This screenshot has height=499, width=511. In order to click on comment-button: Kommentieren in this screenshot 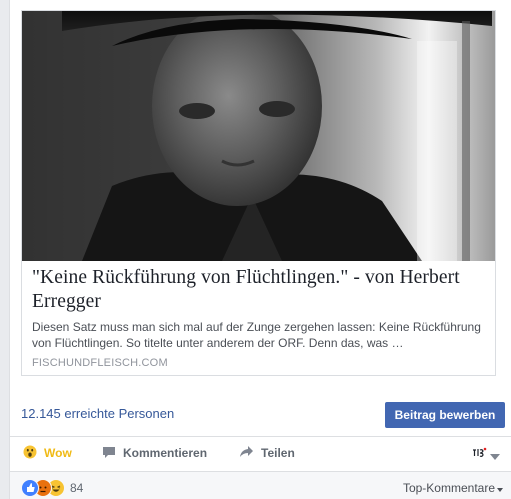, I will do `click(154, 453)`.